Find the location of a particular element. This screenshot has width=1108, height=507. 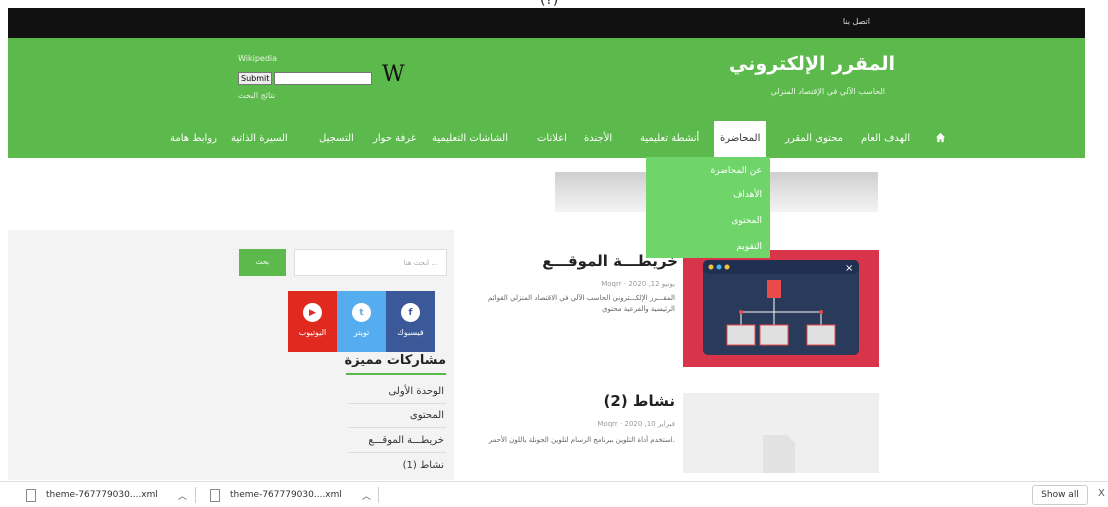

sitemap-illustration: × is located at coordinates (781, 307).